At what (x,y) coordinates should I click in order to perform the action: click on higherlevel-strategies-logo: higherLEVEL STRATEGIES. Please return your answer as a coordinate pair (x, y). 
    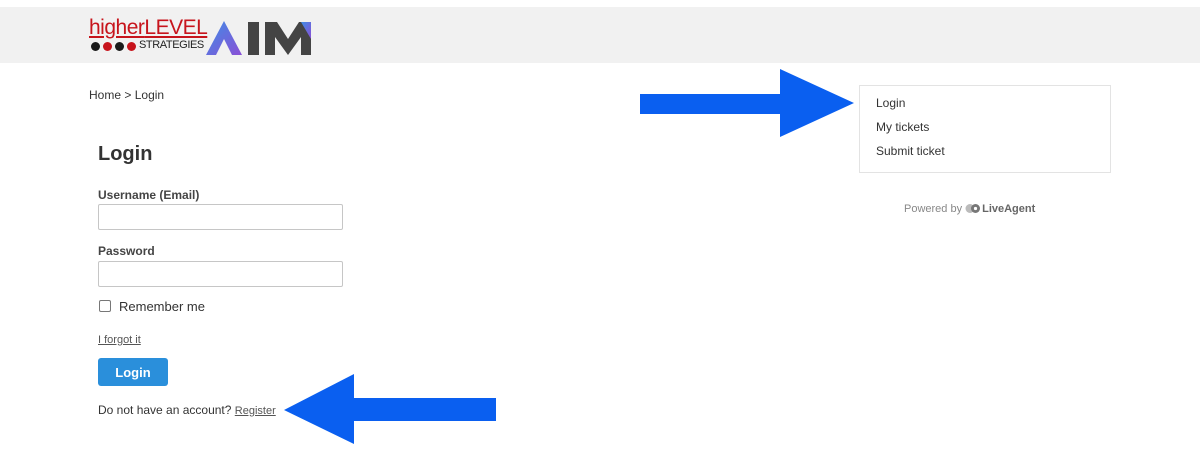
    Looking at the image, I should click on (148, 36).